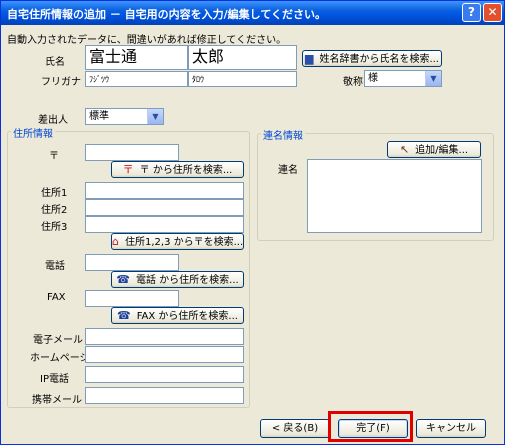  What do you see at coordinates (451, 428) in the screenshot?
I see `cancel-button: キャンセル` at bounding box center [451, 428].